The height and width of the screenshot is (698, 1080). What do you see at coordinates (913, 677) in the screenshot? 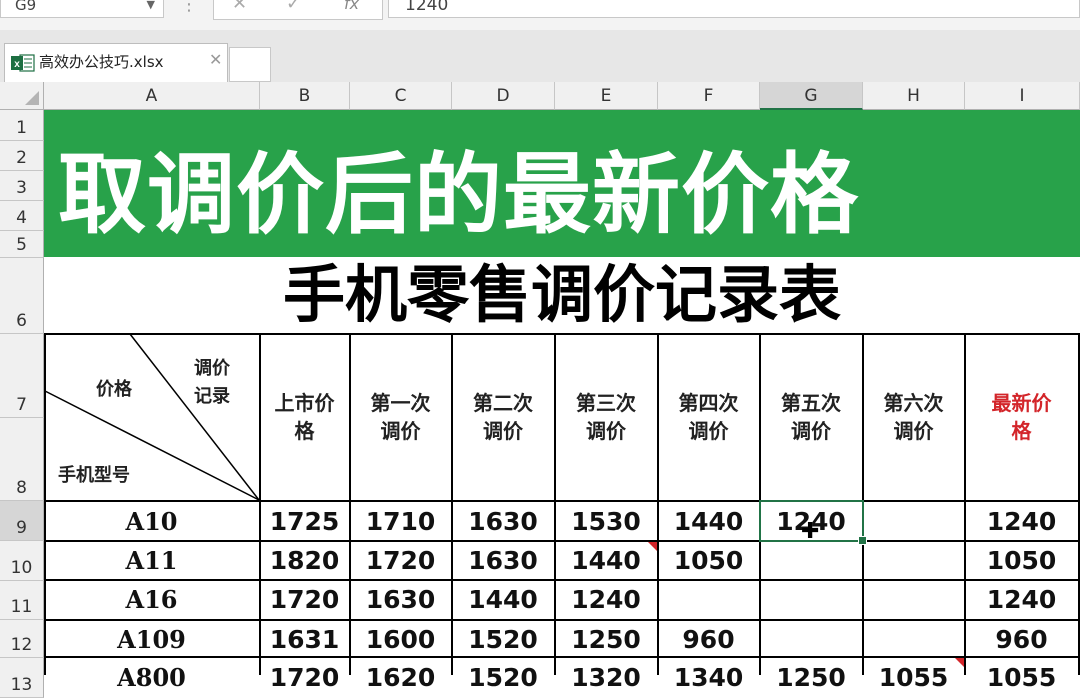
I see `cell-price: 1055` at bounding box center [913, 677].